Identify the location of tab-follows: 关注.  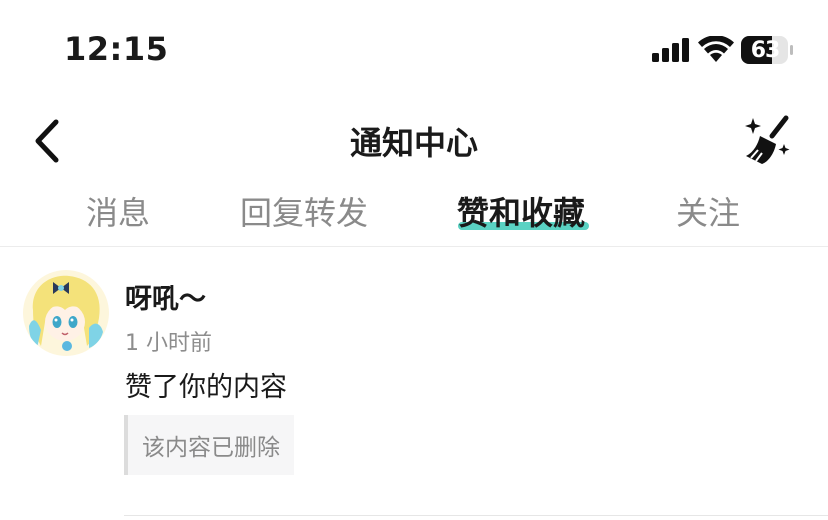
(708, 213).